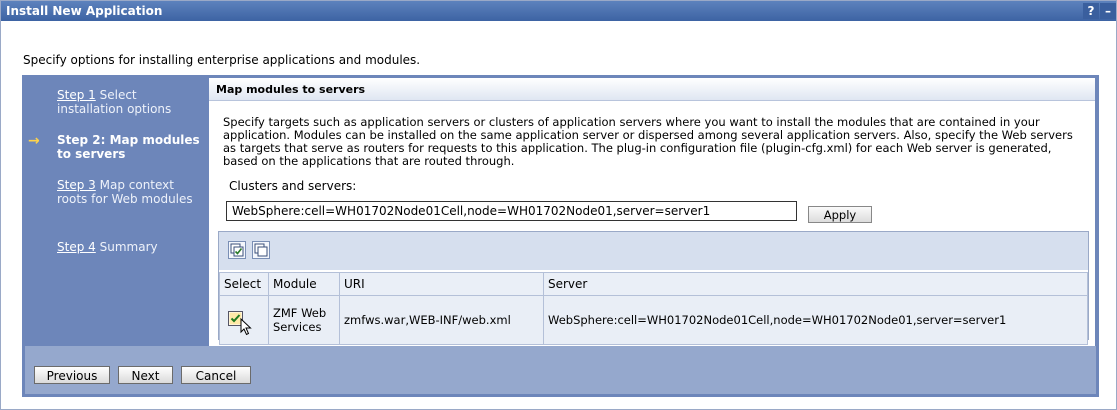 The width and height of the screenshot is (1117, 410). Describe the element at coordinates (840, 214) in the screenshot. I see `apply-button: Apply` at that location.